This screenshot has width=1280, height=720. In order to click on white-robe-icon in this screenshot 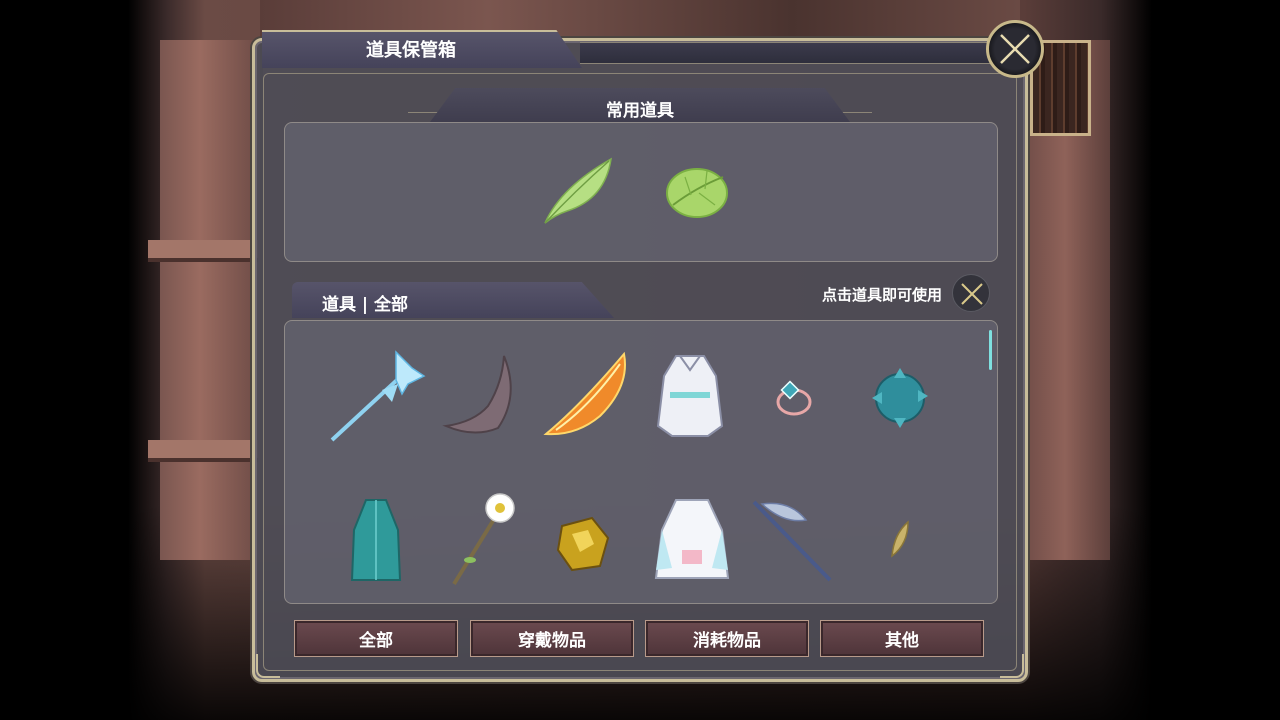, I will do `click(690, 396)`.